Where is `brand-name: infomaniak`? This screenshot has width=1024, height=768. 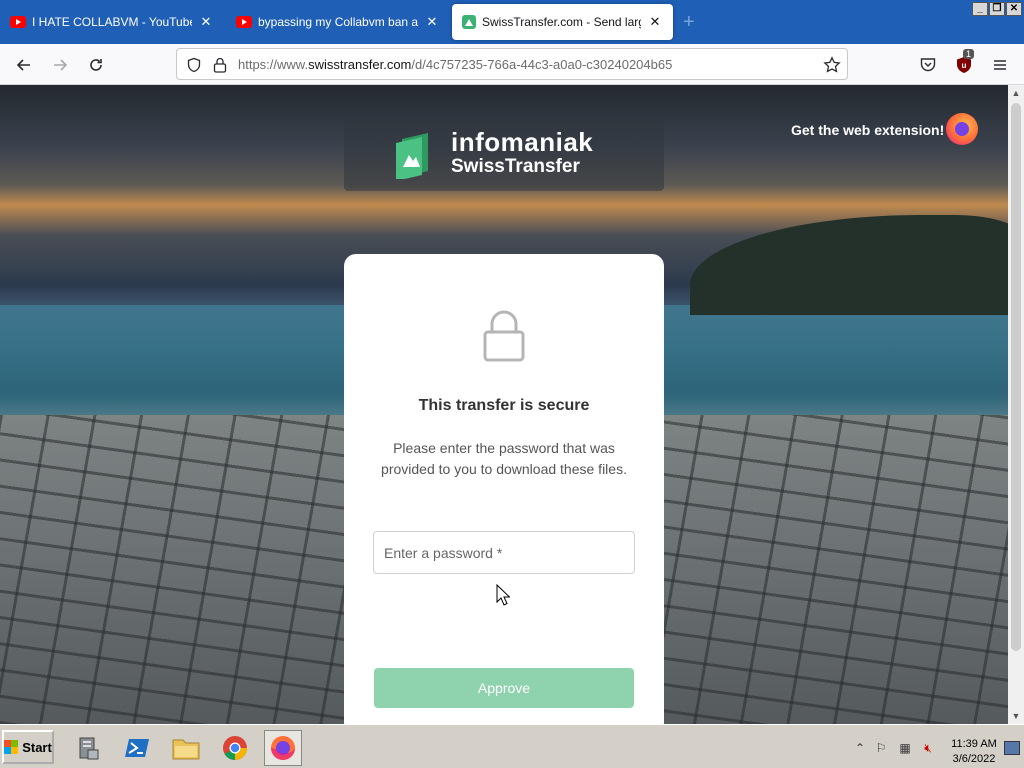
brand-name: infomaniak is located at coordinates (522, 142).